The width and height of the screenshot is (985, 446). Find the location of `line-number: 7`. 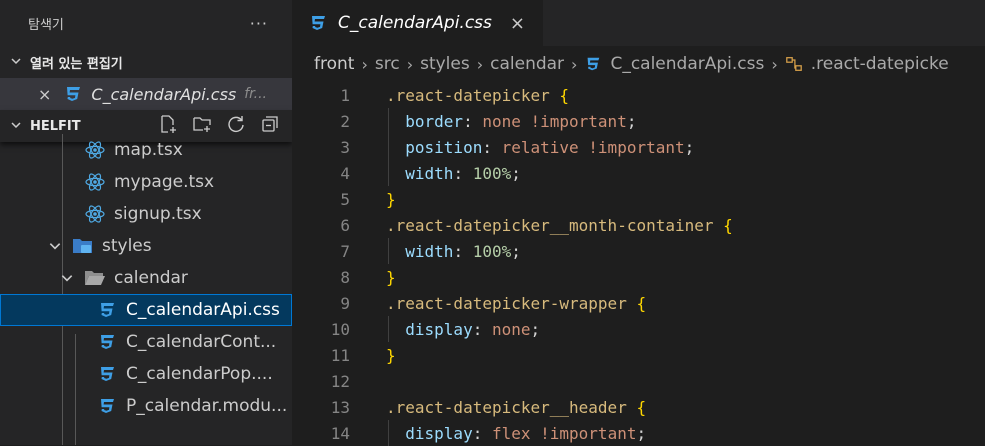

line-number: 7 is located at coordinates (345, 251).